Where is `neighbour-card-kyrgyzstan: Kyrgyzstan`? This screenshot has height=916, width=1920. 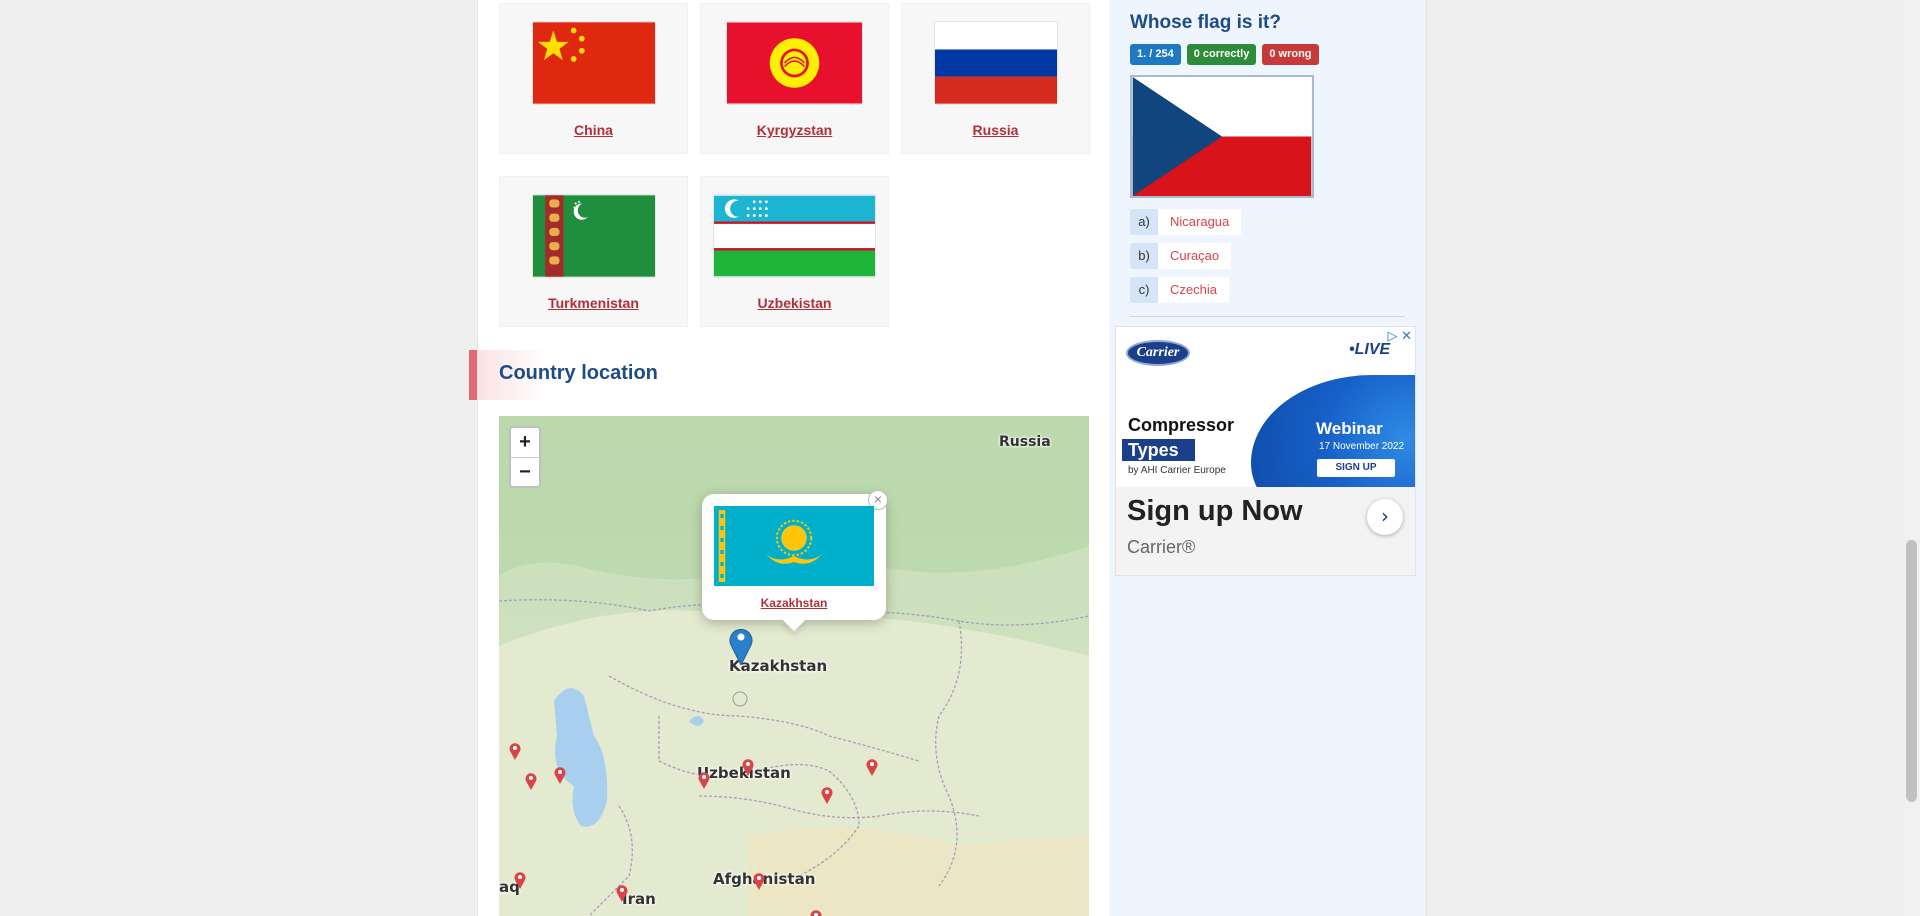 neighbour-card-kyrgyzstan: Kyrgyzstan is located at coordinates (794, 78).